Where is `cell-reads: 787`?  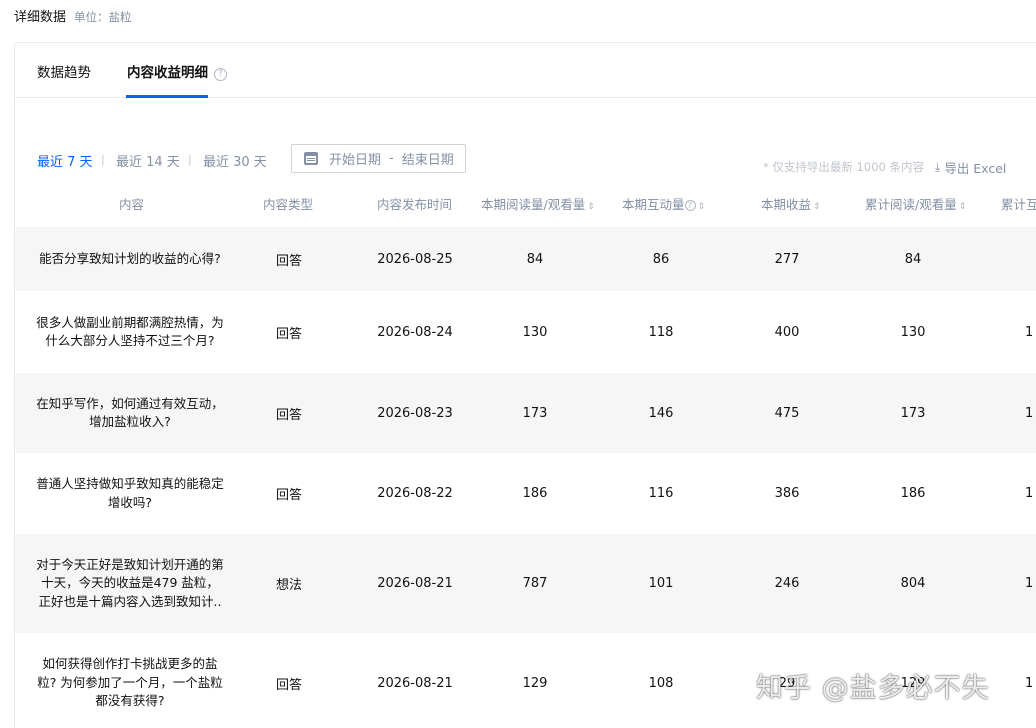
cell-reads: 787 is located at coordinates (535, 583).